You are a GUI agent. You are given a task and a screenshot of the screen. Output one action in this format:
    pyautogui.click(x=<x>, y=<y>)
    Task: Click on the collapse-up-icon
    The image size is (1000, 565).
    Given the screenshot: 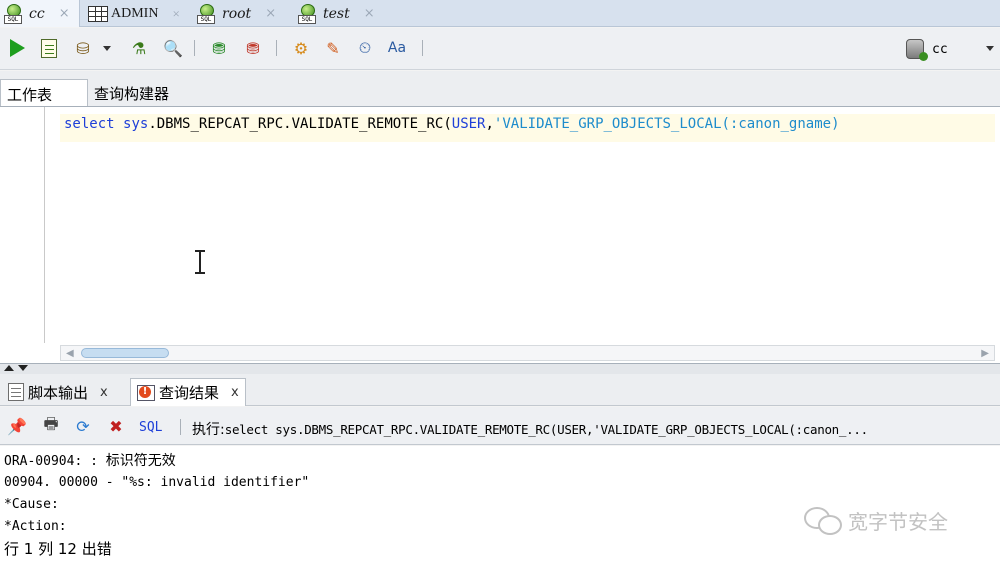 What is the action you would take?
    pyautogui.click(x=9, y=368)
    